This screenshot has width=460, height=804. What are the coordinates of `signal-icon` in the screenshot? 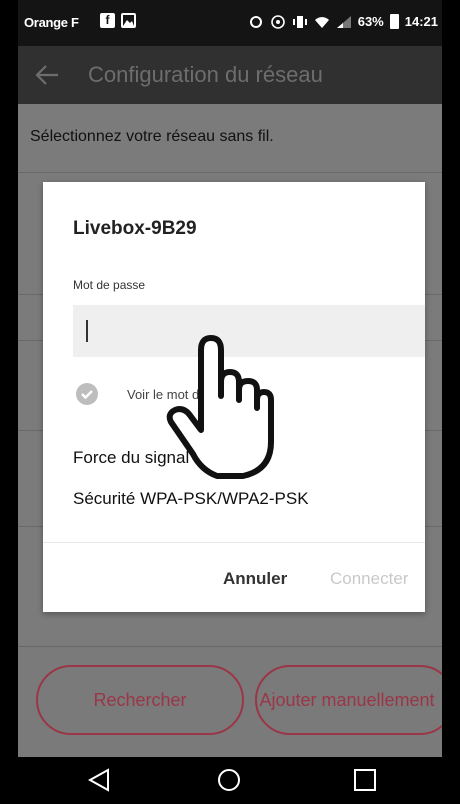 It's located at (343, 21).